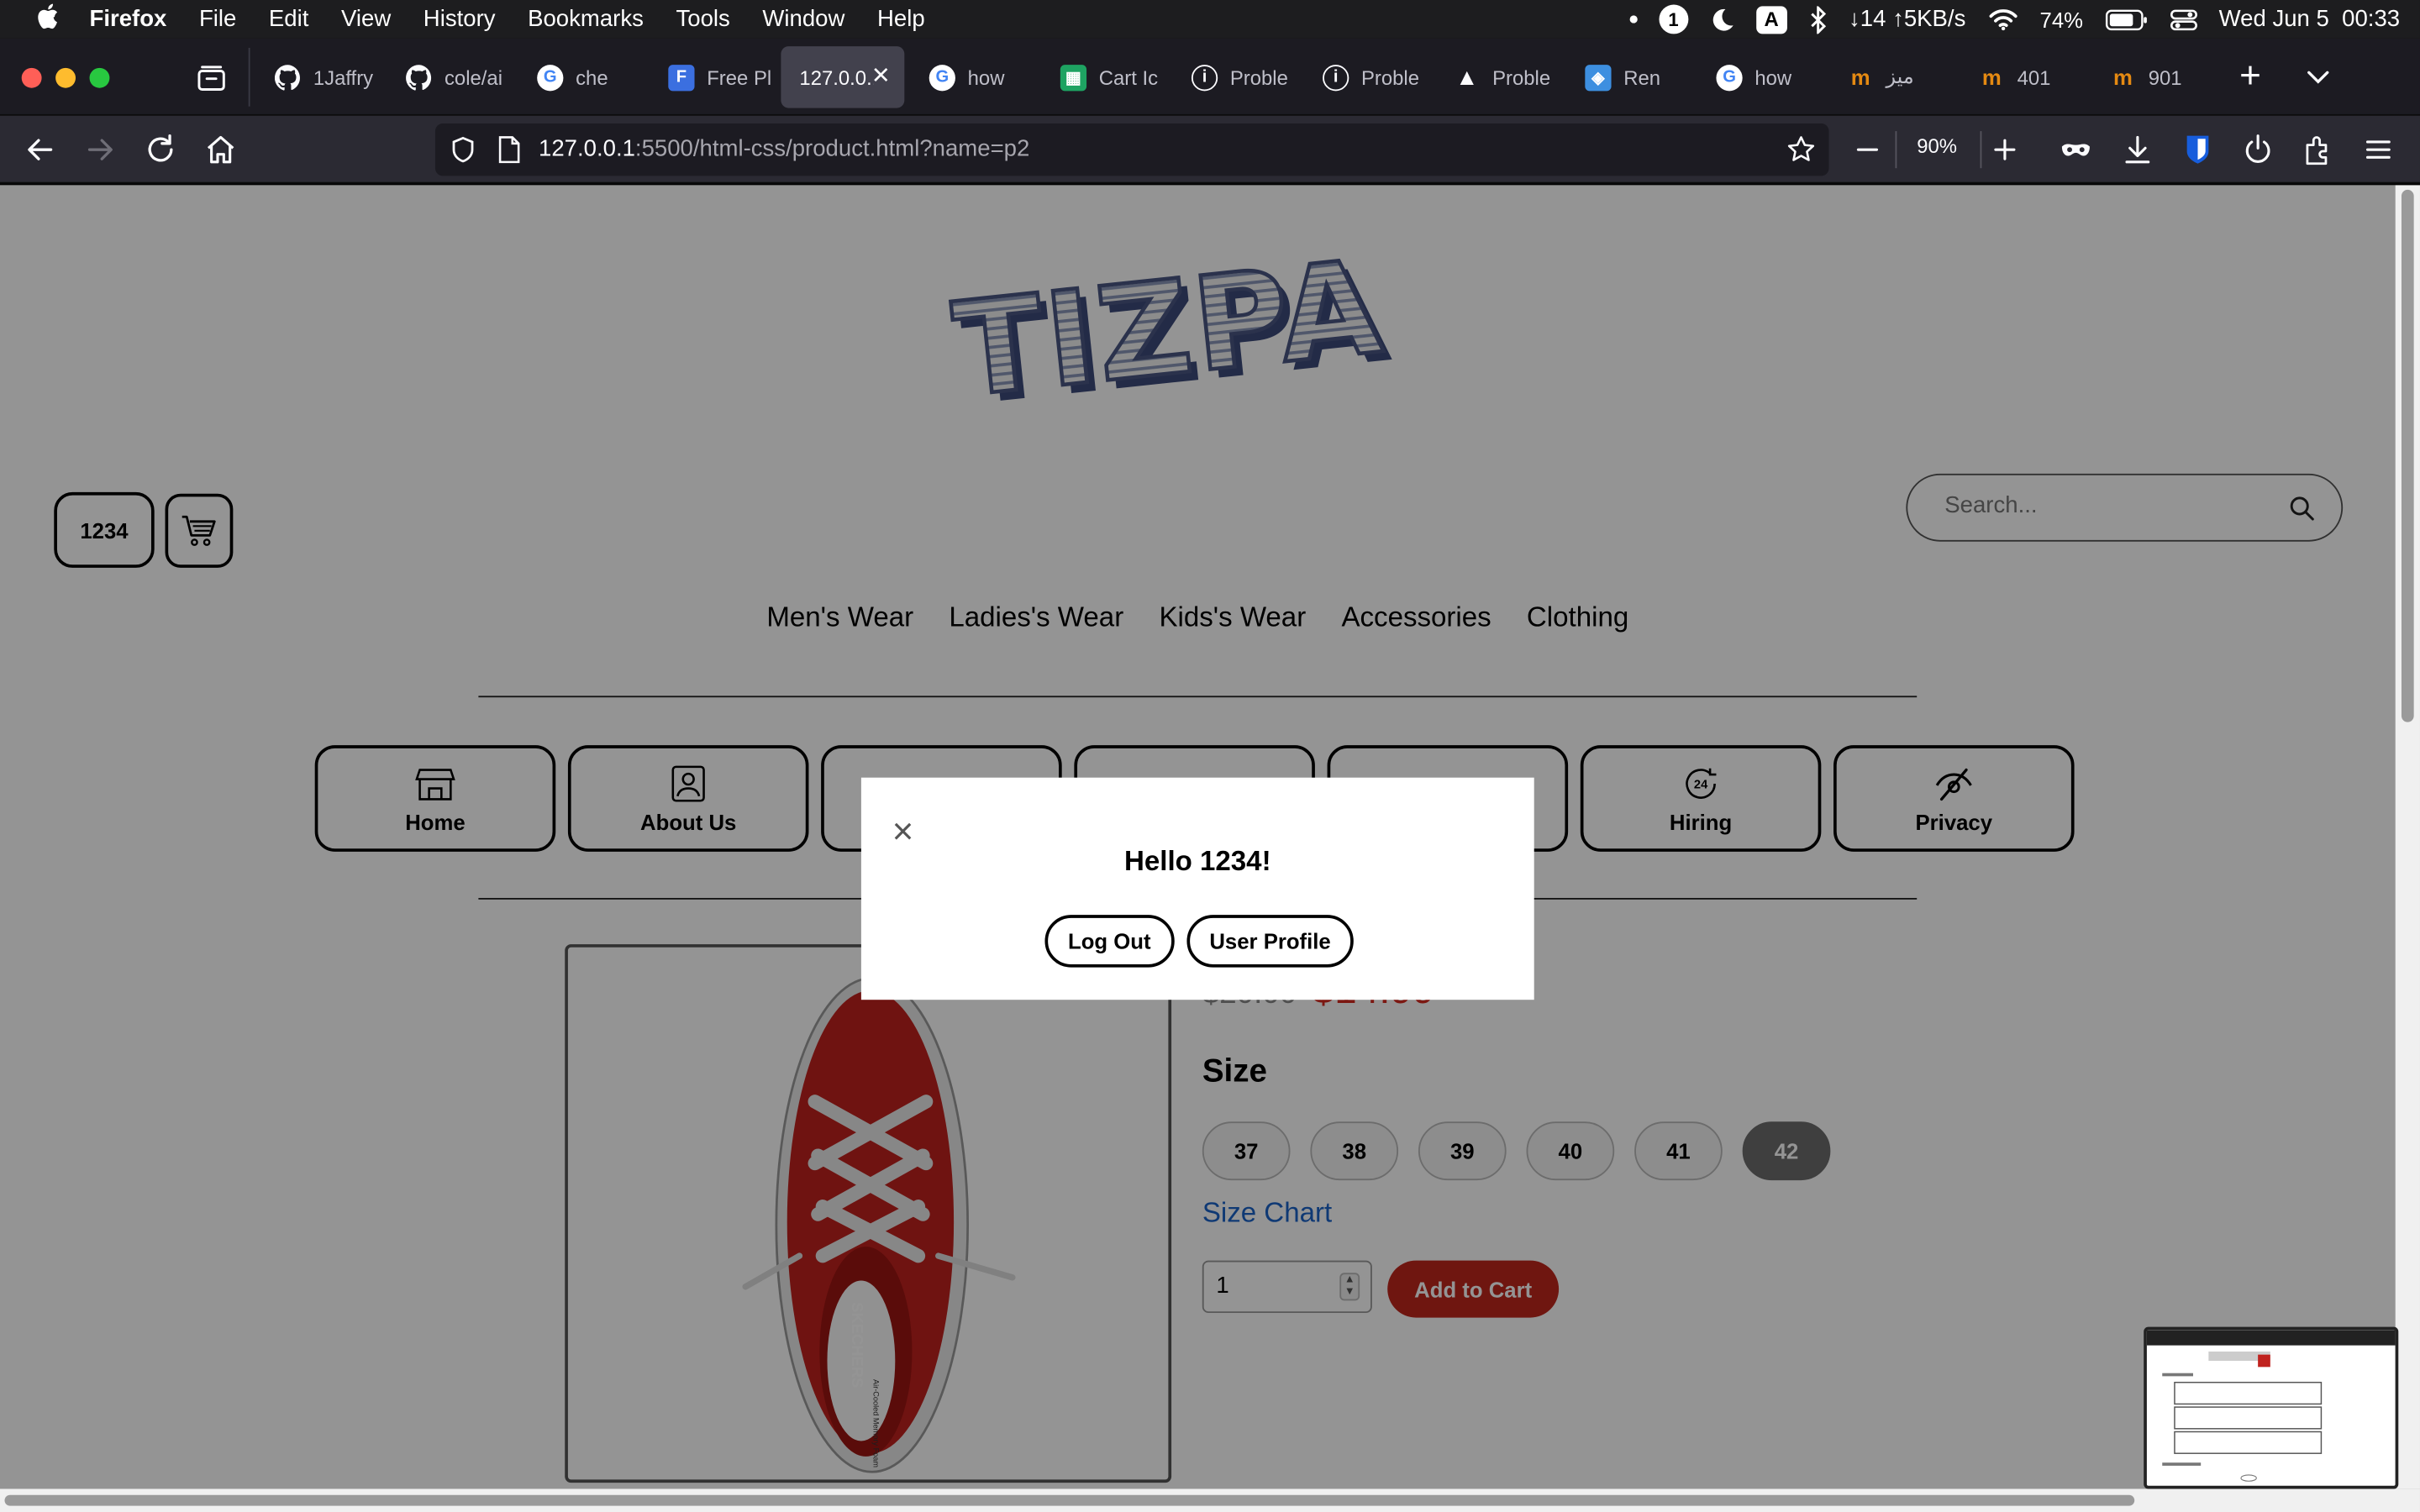 This screenshot has height=1512, width=2420. I want to click on home-icon, so click(220, 149).